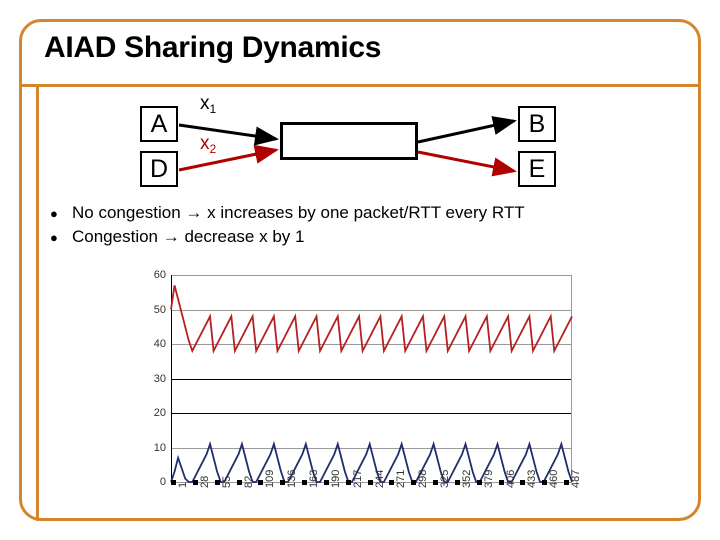  I want to click on x-tick-label-433: 433, so click(532, 478).